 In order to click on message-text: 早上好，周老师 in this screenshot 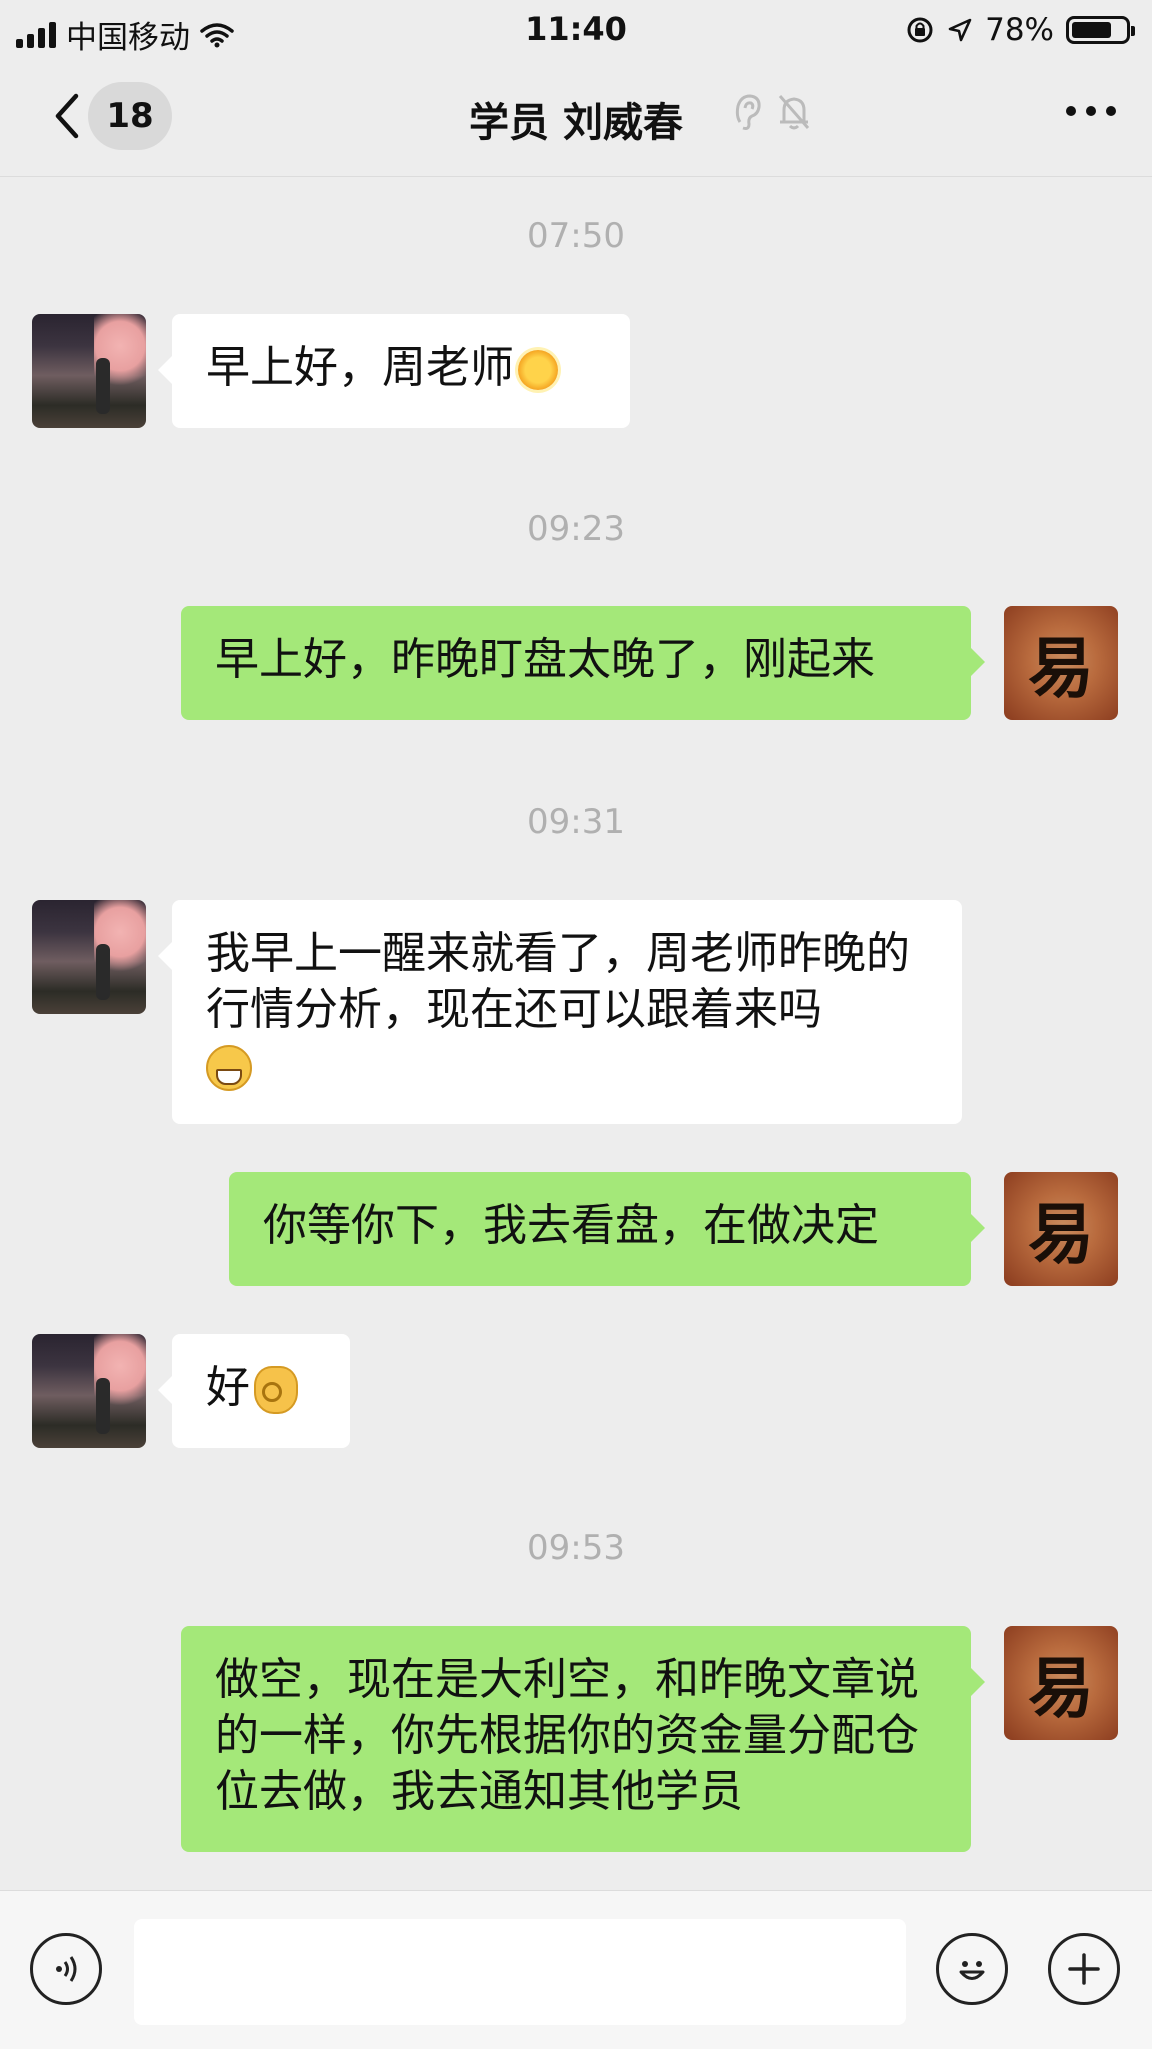, I will do `click(360, 367)`.